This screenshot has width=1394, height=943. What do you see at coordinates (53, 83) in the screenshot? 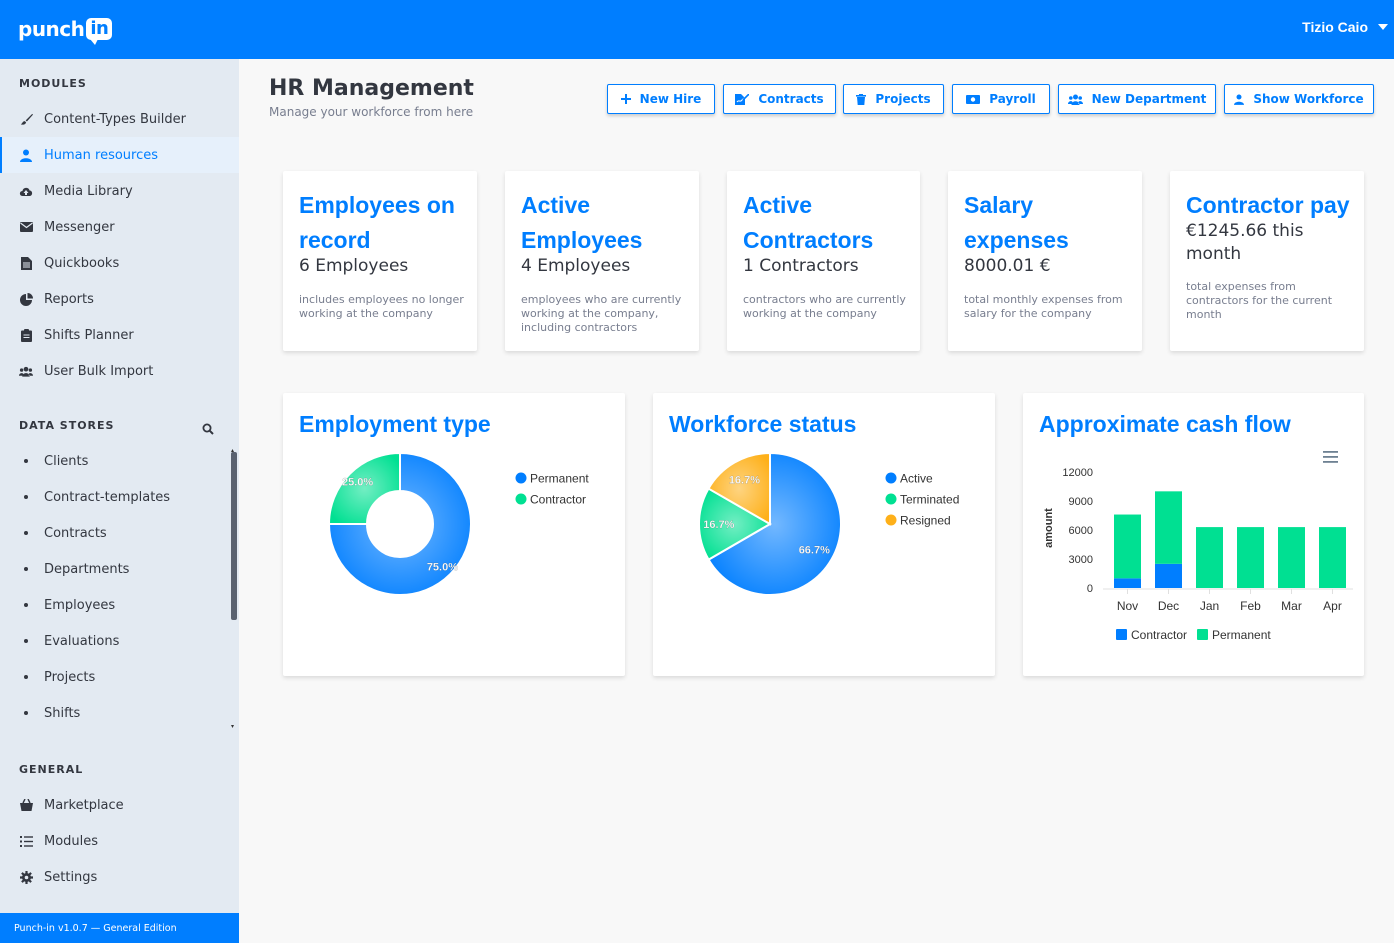
I see `modules-section-title: MODULES` at bounding box center [53, 83].